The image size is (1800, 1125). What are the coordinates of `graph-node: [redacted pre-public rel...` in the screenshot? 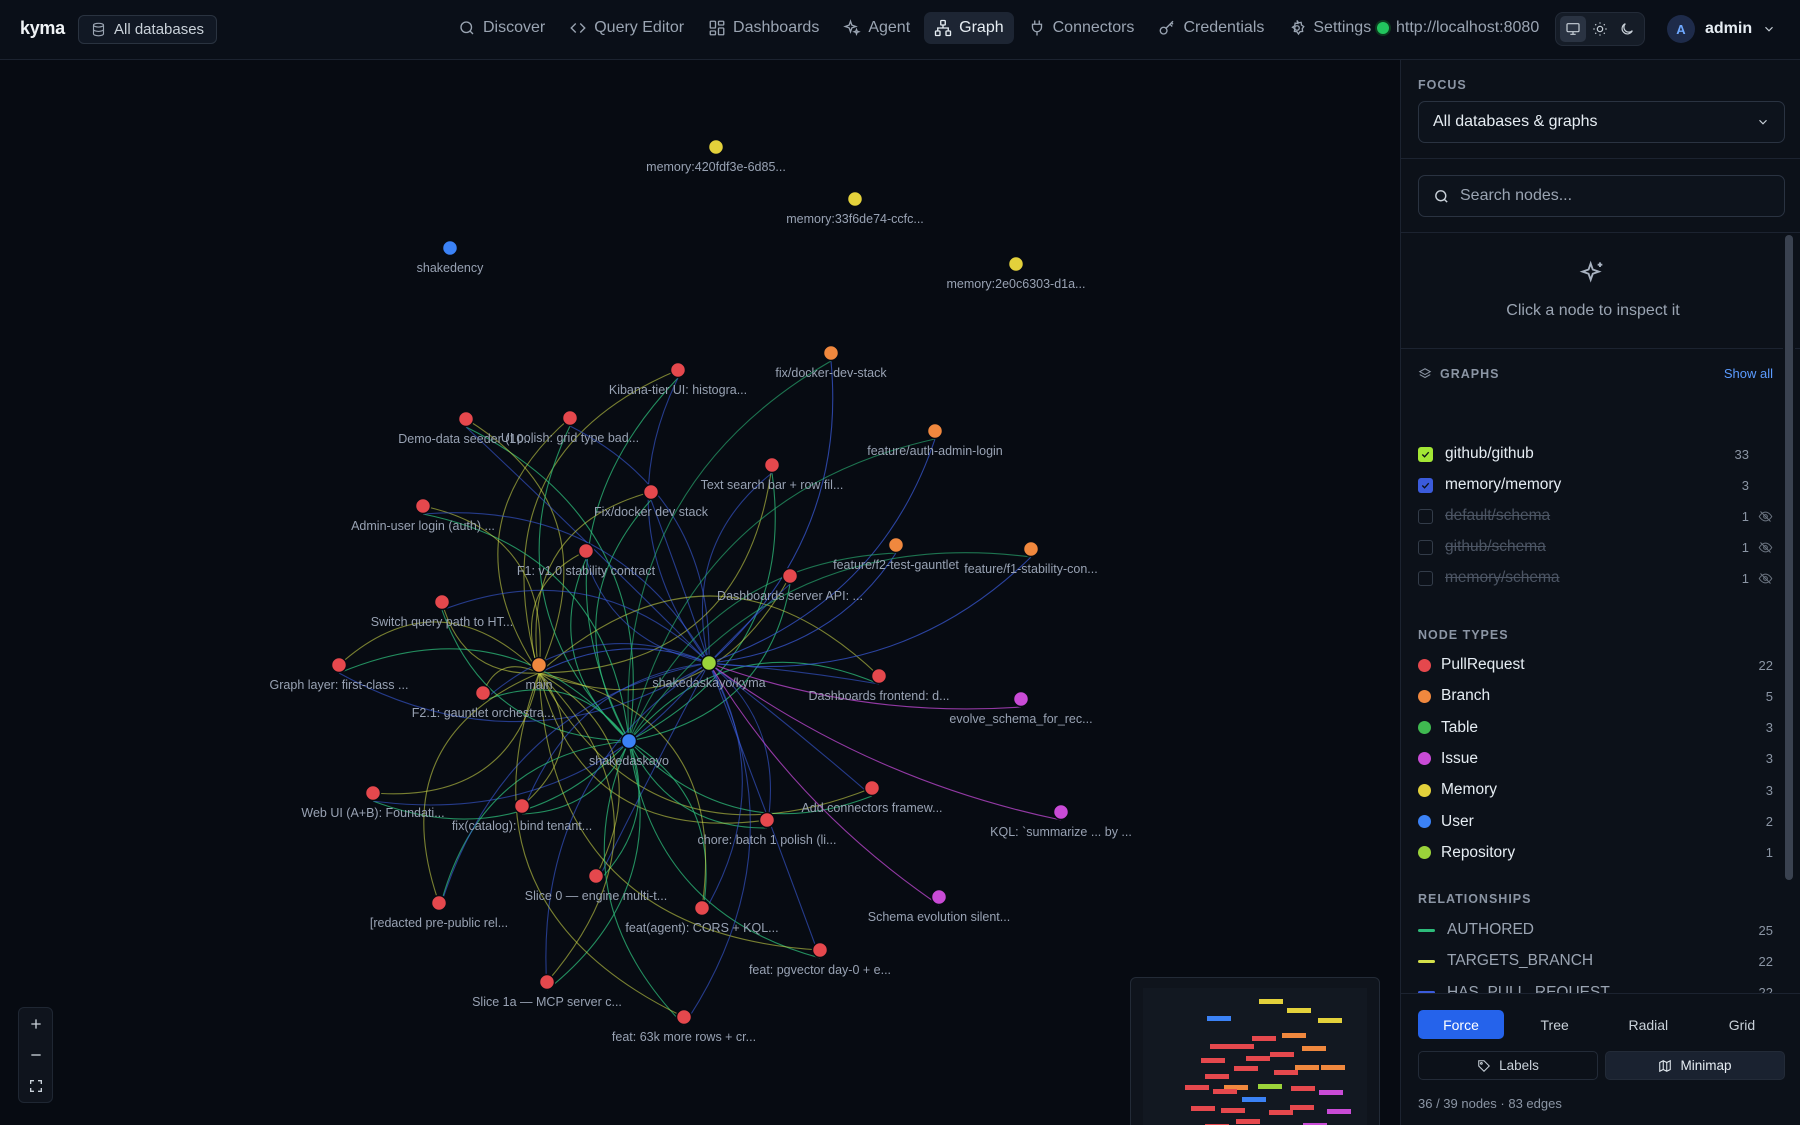 It's located at (439, 912).